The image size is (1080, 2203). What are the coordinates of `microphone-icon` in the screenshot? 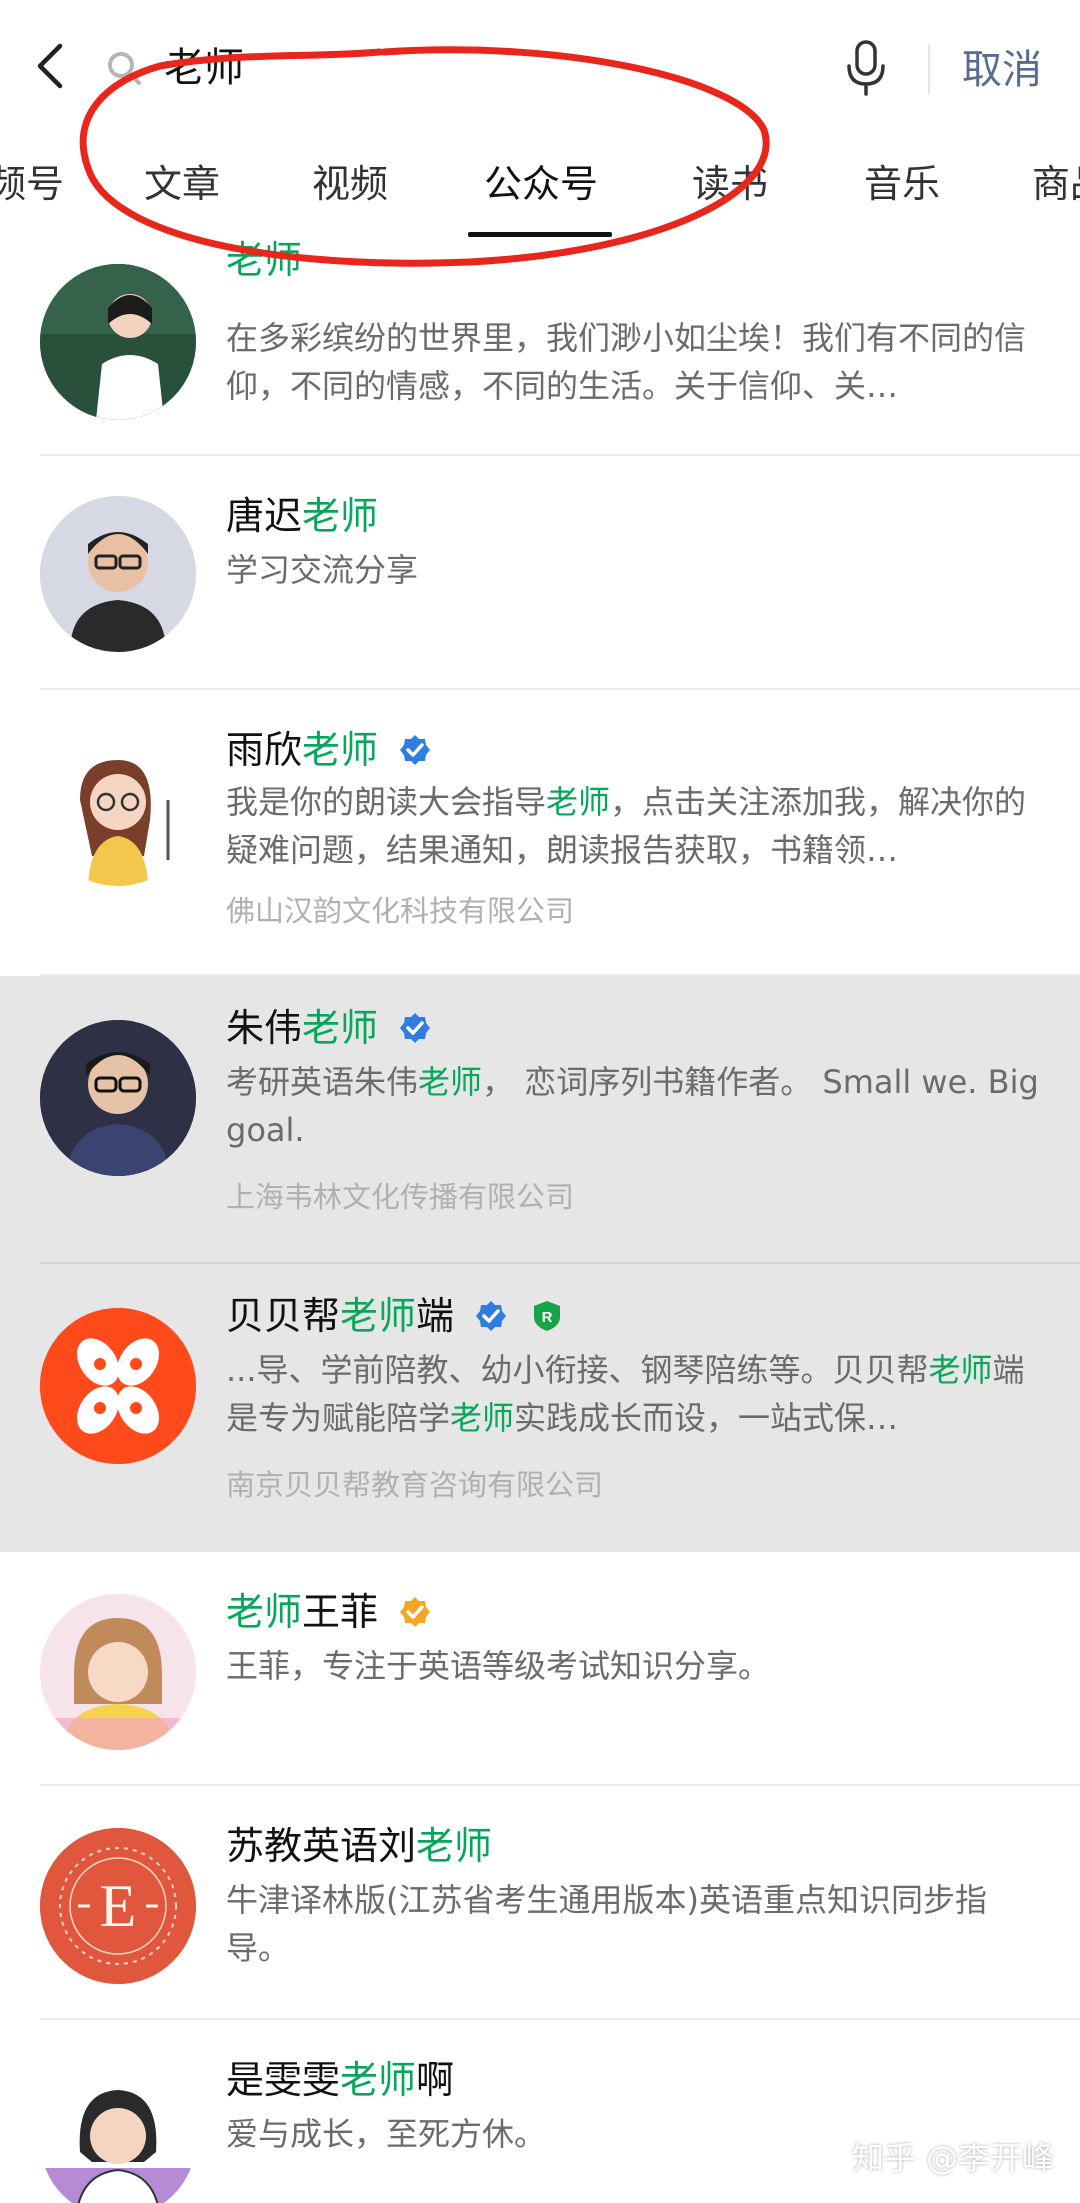 It's located at (866, 68).